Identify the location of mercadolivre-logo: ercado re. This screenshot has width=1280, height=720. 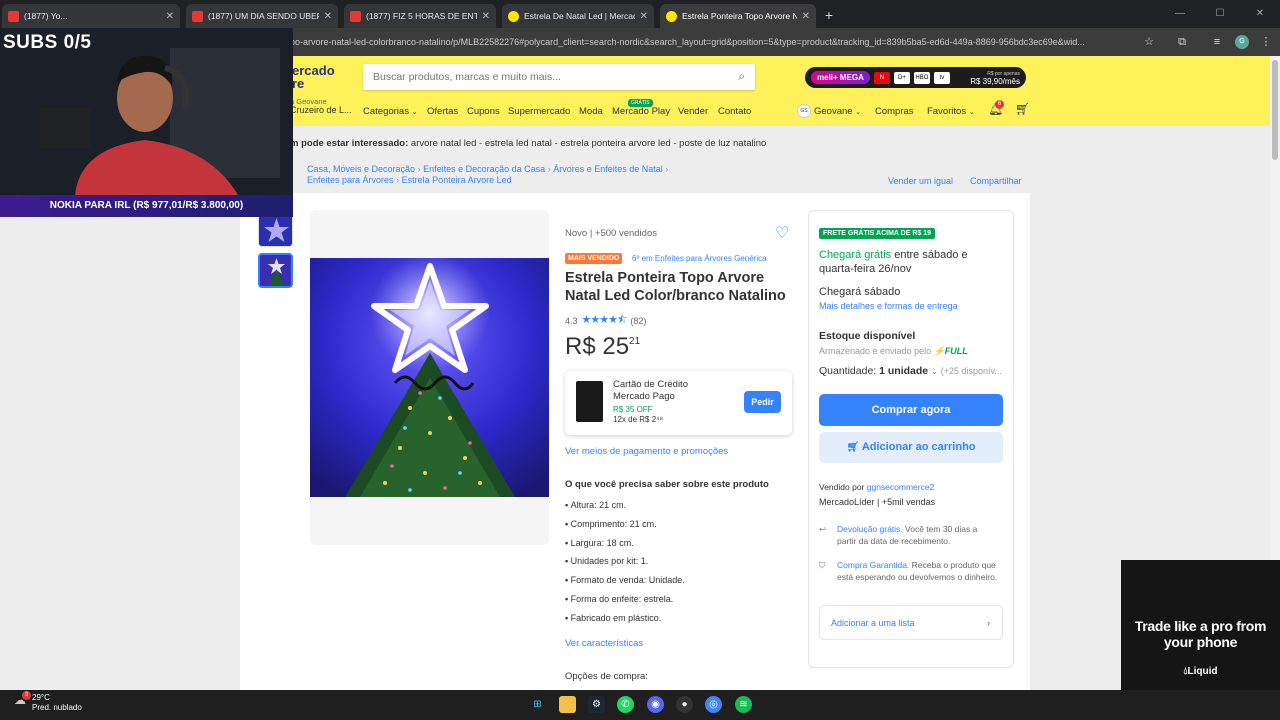
(313, 77).